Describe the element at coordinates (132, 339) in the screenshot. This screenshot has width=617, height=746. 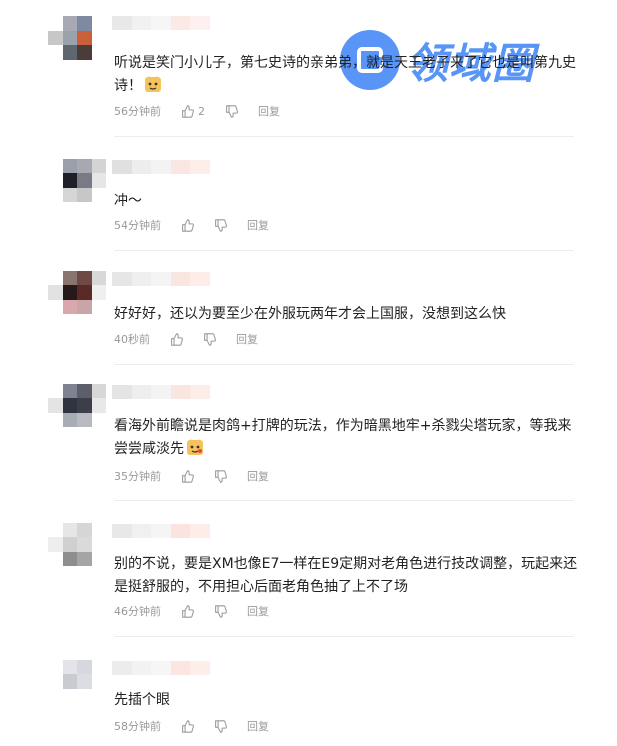
I see `comment-time: 40秒前` at that location.